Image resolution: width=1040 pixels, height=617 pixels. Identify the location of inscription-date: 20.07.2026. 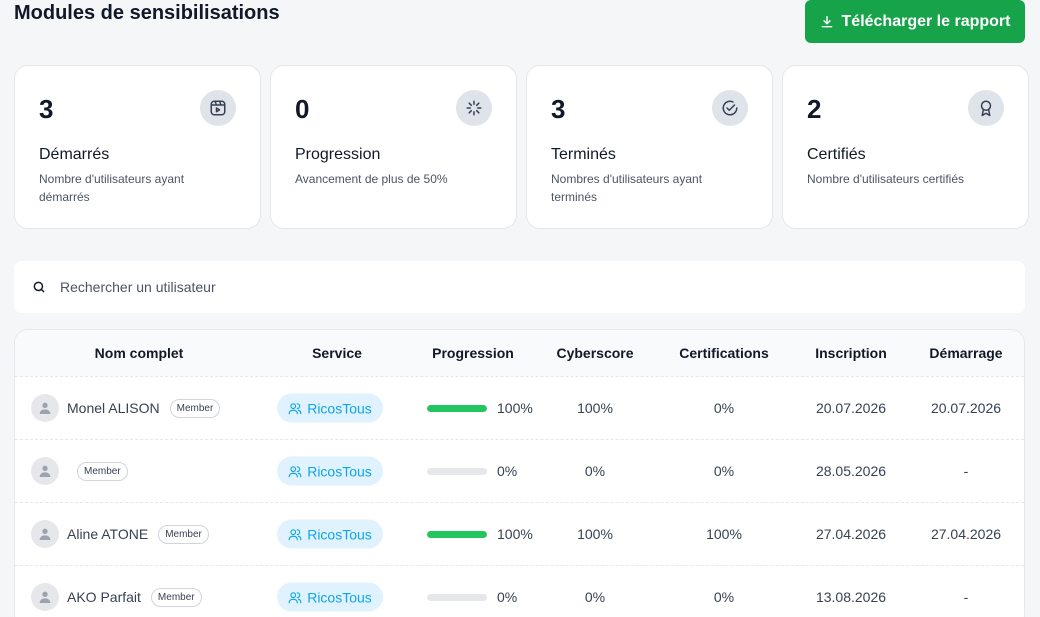
(851, 408).